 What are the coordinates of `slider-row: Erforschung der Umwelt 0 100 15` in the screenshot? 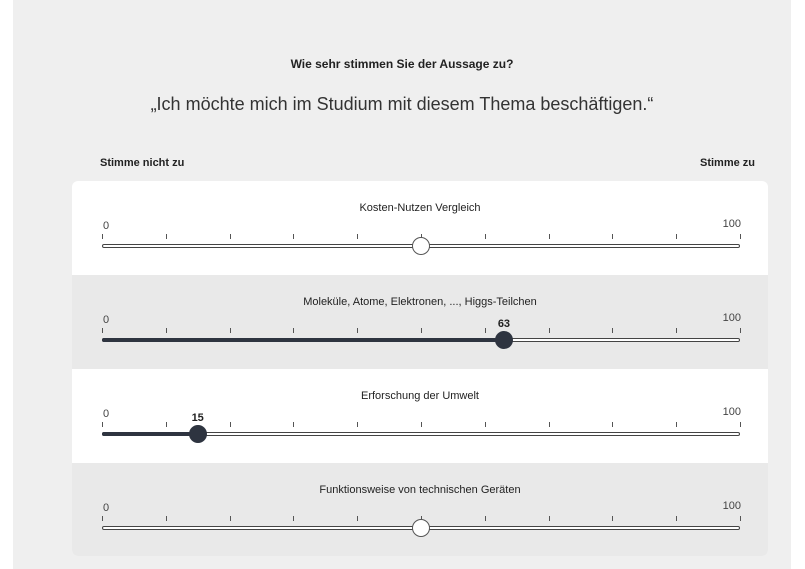 It's located at (420, 416).